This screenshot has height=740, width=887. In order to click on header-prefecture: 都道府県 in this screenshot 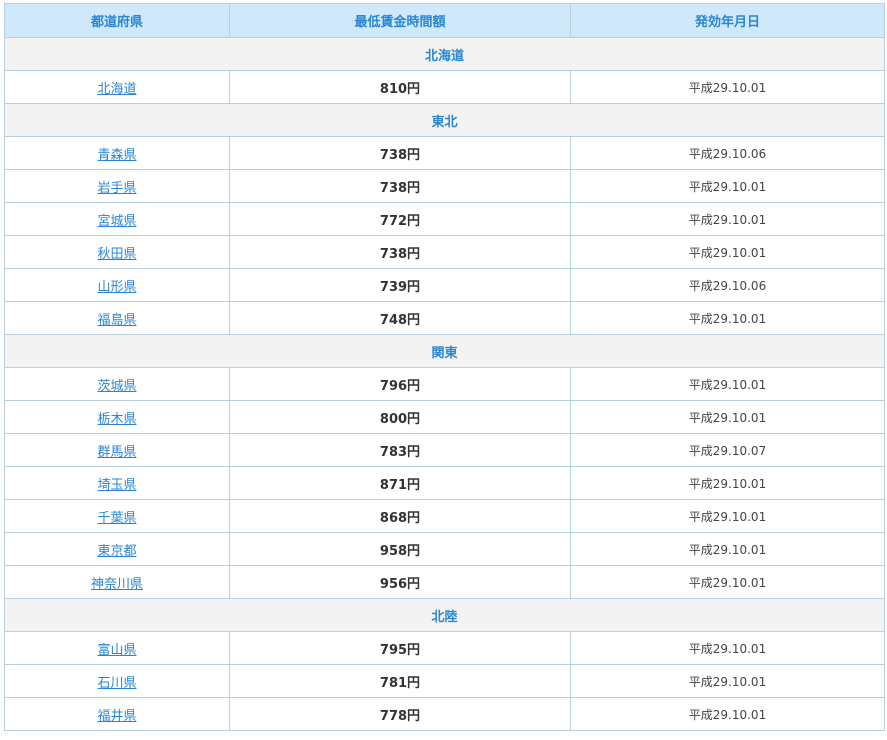, I will do `click(117, 20)`.